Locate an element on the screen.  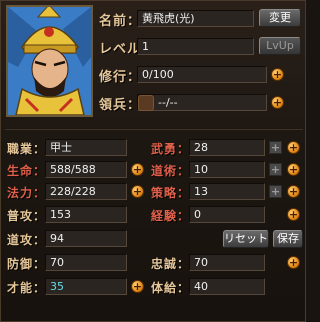
troops-label: 領兵： is located at coordinates (120, 105).